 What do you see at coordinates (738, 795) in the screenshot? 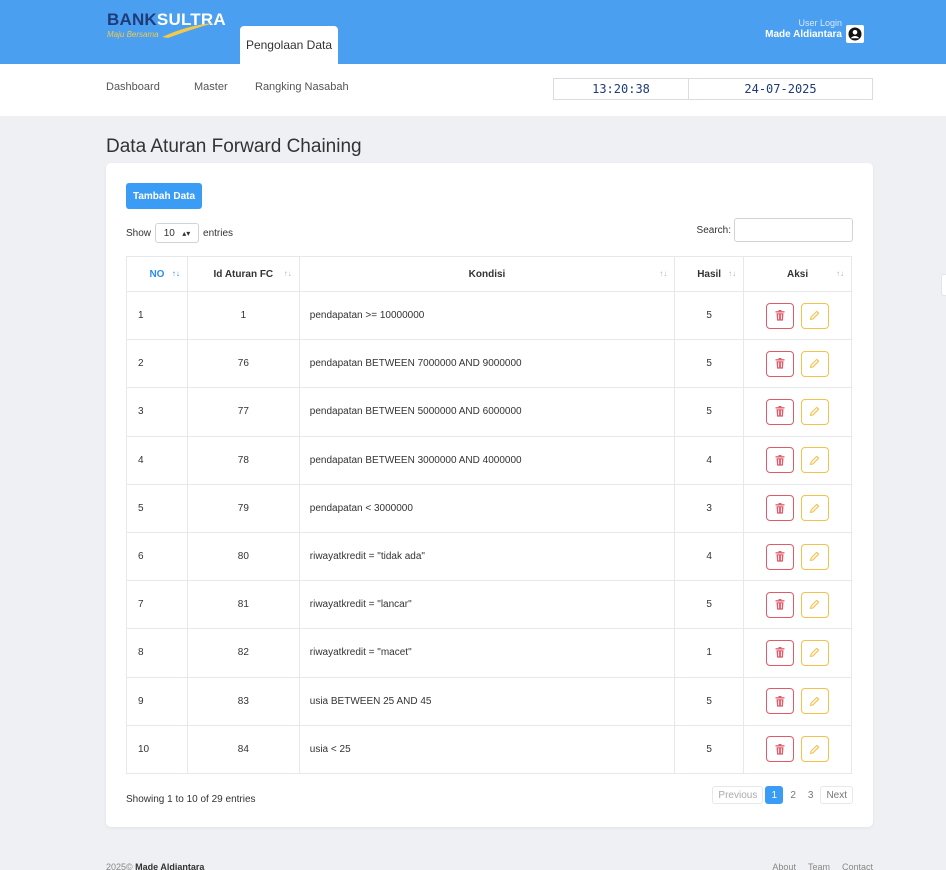
I see `pagination-previous: Previous` at bounding box center [738, 795].